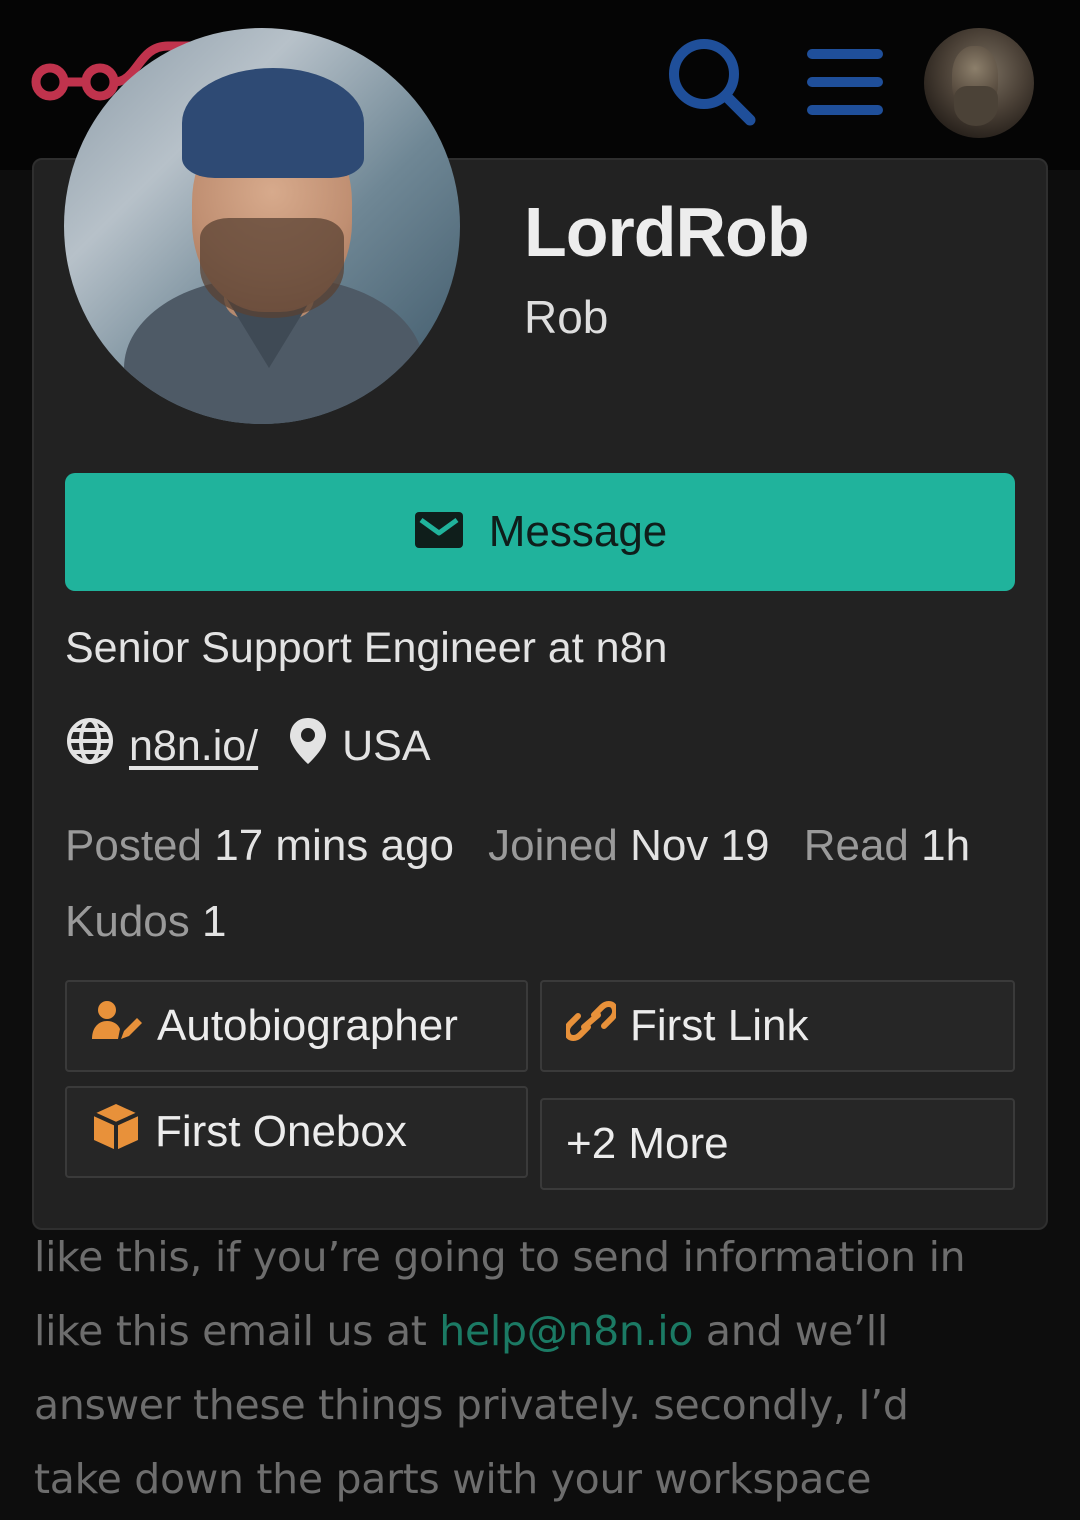  What do you see at coordinates (628, 845) in the screenshot?
I see `stat-joined: Joined Nov 19` at bounding box center [628, 845].